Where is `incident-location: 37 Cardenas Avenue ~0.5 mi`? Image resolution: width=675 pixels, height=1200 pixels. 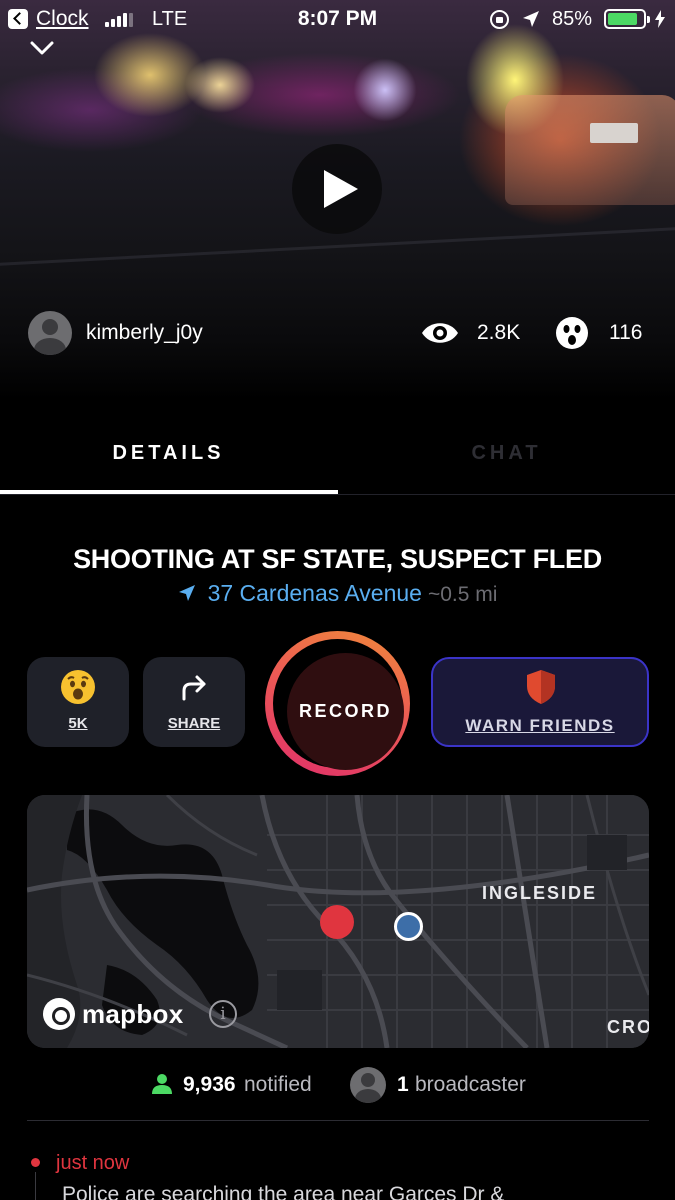 incident-location: 37 Cardenas Avenue ~0.5 mi is located at coordinates (337, 593).